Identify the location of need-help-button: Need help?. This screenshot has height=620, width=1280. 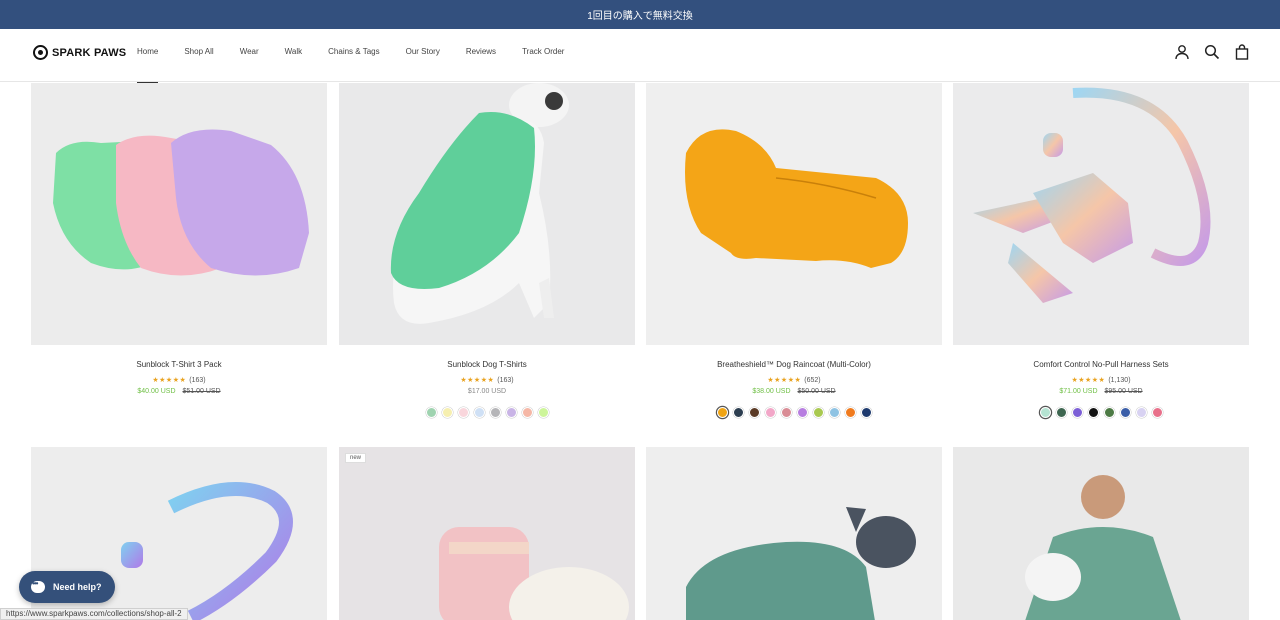
(67, 587).